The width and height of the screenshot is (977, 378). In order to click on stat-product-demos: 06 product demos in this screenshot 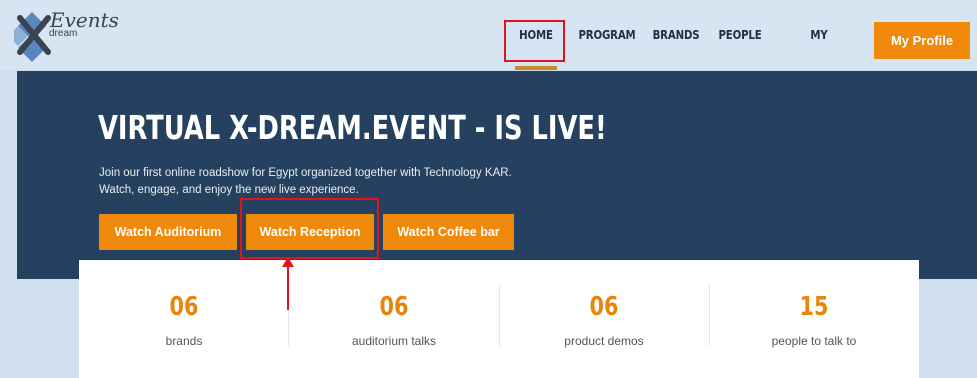, I will do `click(604, 319)`.